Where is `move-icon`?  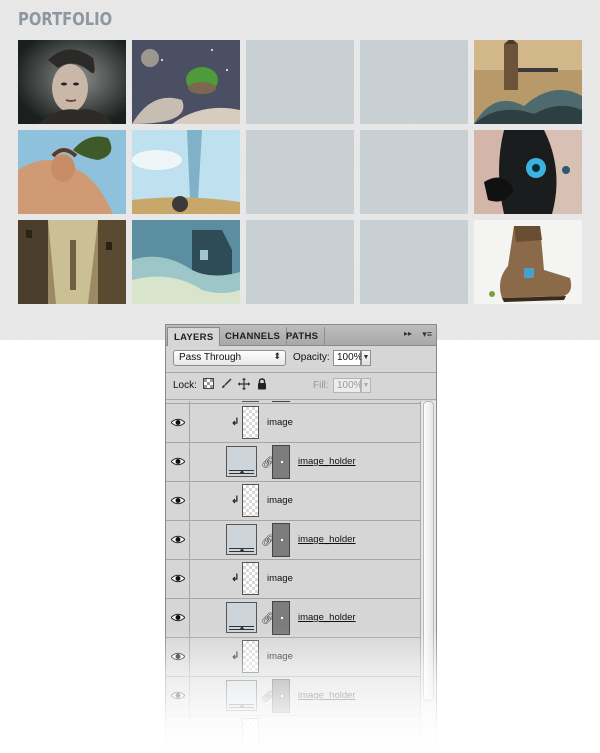 move-icon is located at coordinates (244, 384).